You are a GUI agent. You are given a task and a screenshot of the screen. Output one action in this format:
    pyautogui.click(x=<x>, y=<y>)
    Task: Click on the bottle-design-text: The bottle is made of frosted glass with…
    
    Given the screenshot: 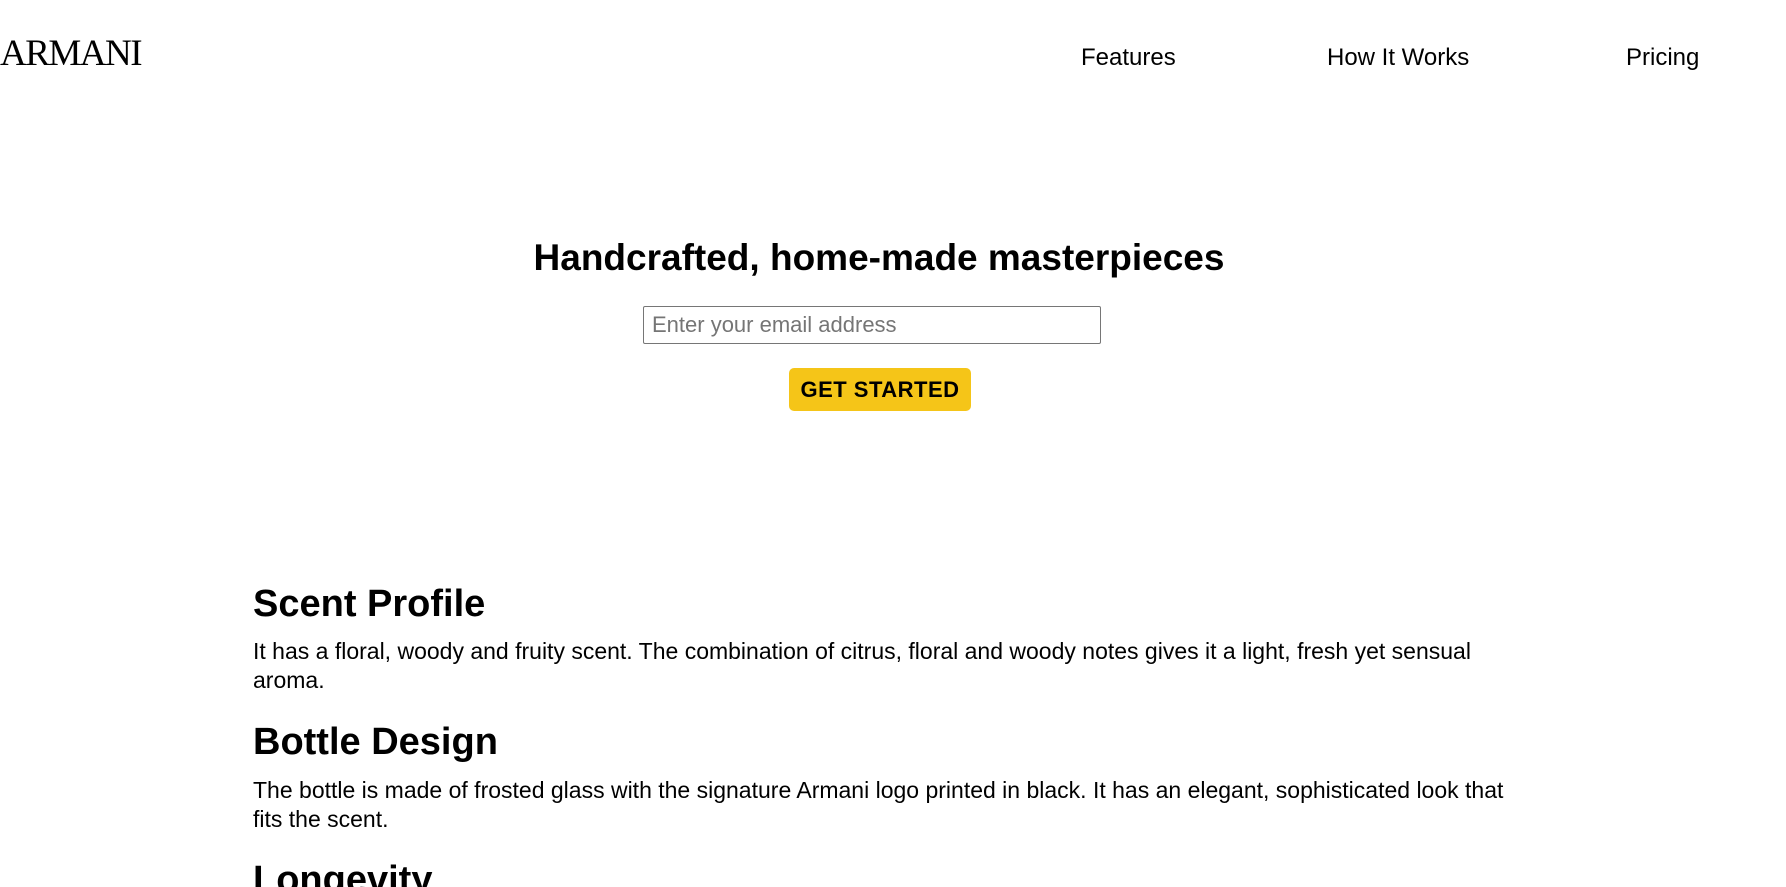 What is the action you would take?
    pyautogui.click(x=878, y=804)
    